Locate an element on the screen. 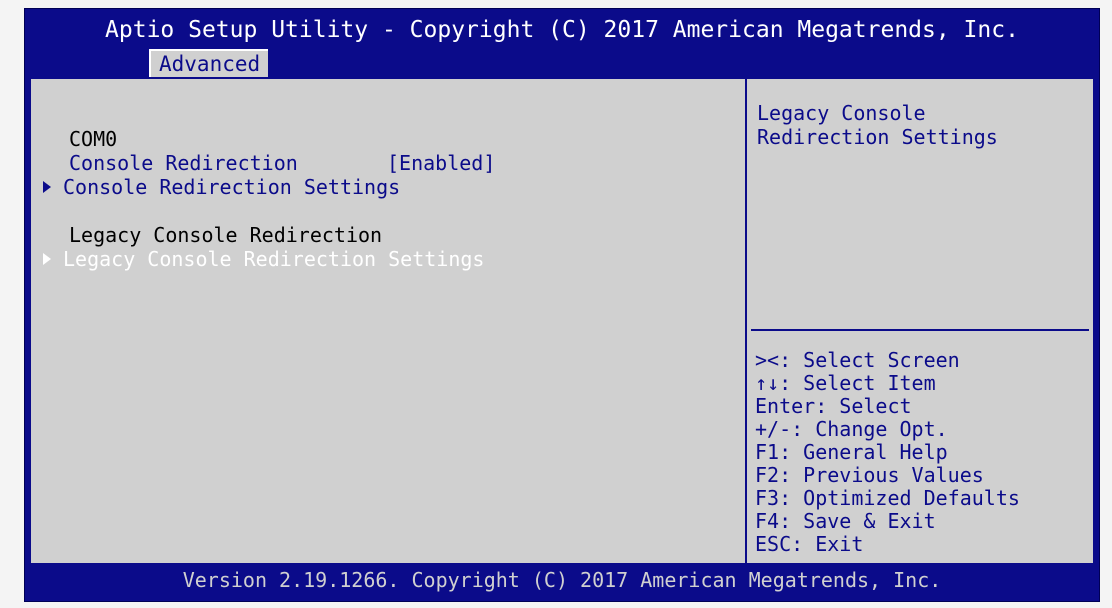  key-save-exit: F4: Save & Exit is located at coordinates (845, 521).